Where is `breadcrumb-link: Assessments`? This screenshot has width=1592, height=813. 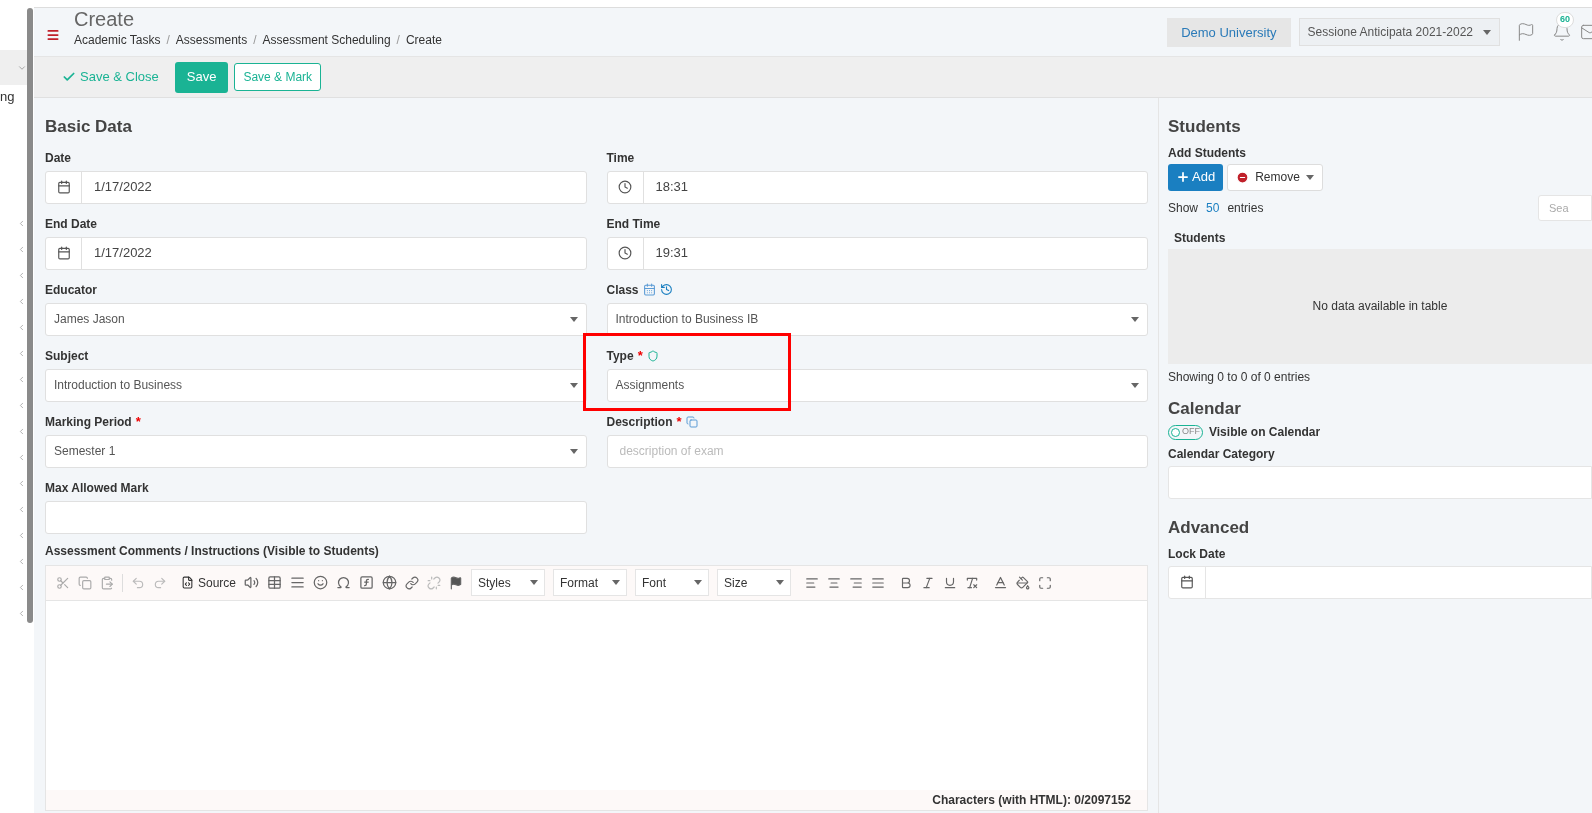
breadcrumb-link: Assessments is located at coordinates (211, 40).